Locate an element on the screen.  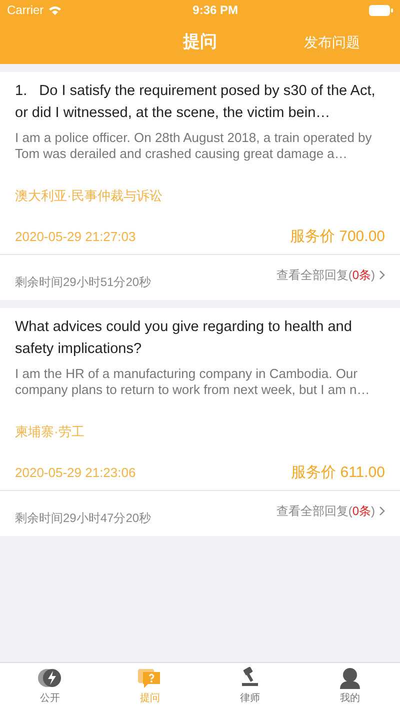
gavel-icon is located at coordinates (250, 678).